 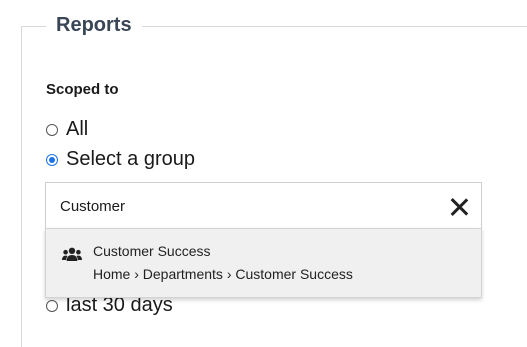 I want to click on suggestion-title: Customer Success, so click(x=151, y=251).